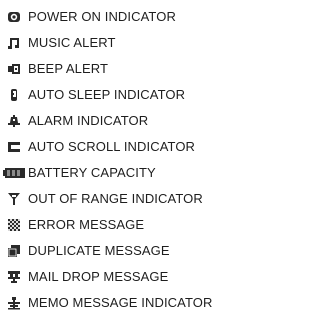 This screenshot has width=320, height=336. I want to click on power-on-icon, so click(14, 17).